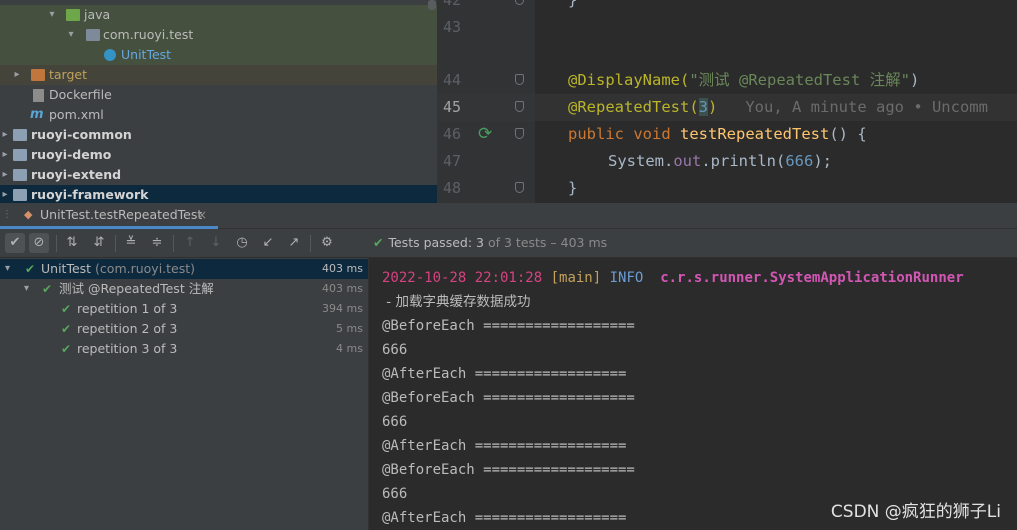  What do you see at coordinates (38, 95) in the screenshot?
I see `file-icon` at bounding box center [38, 95].